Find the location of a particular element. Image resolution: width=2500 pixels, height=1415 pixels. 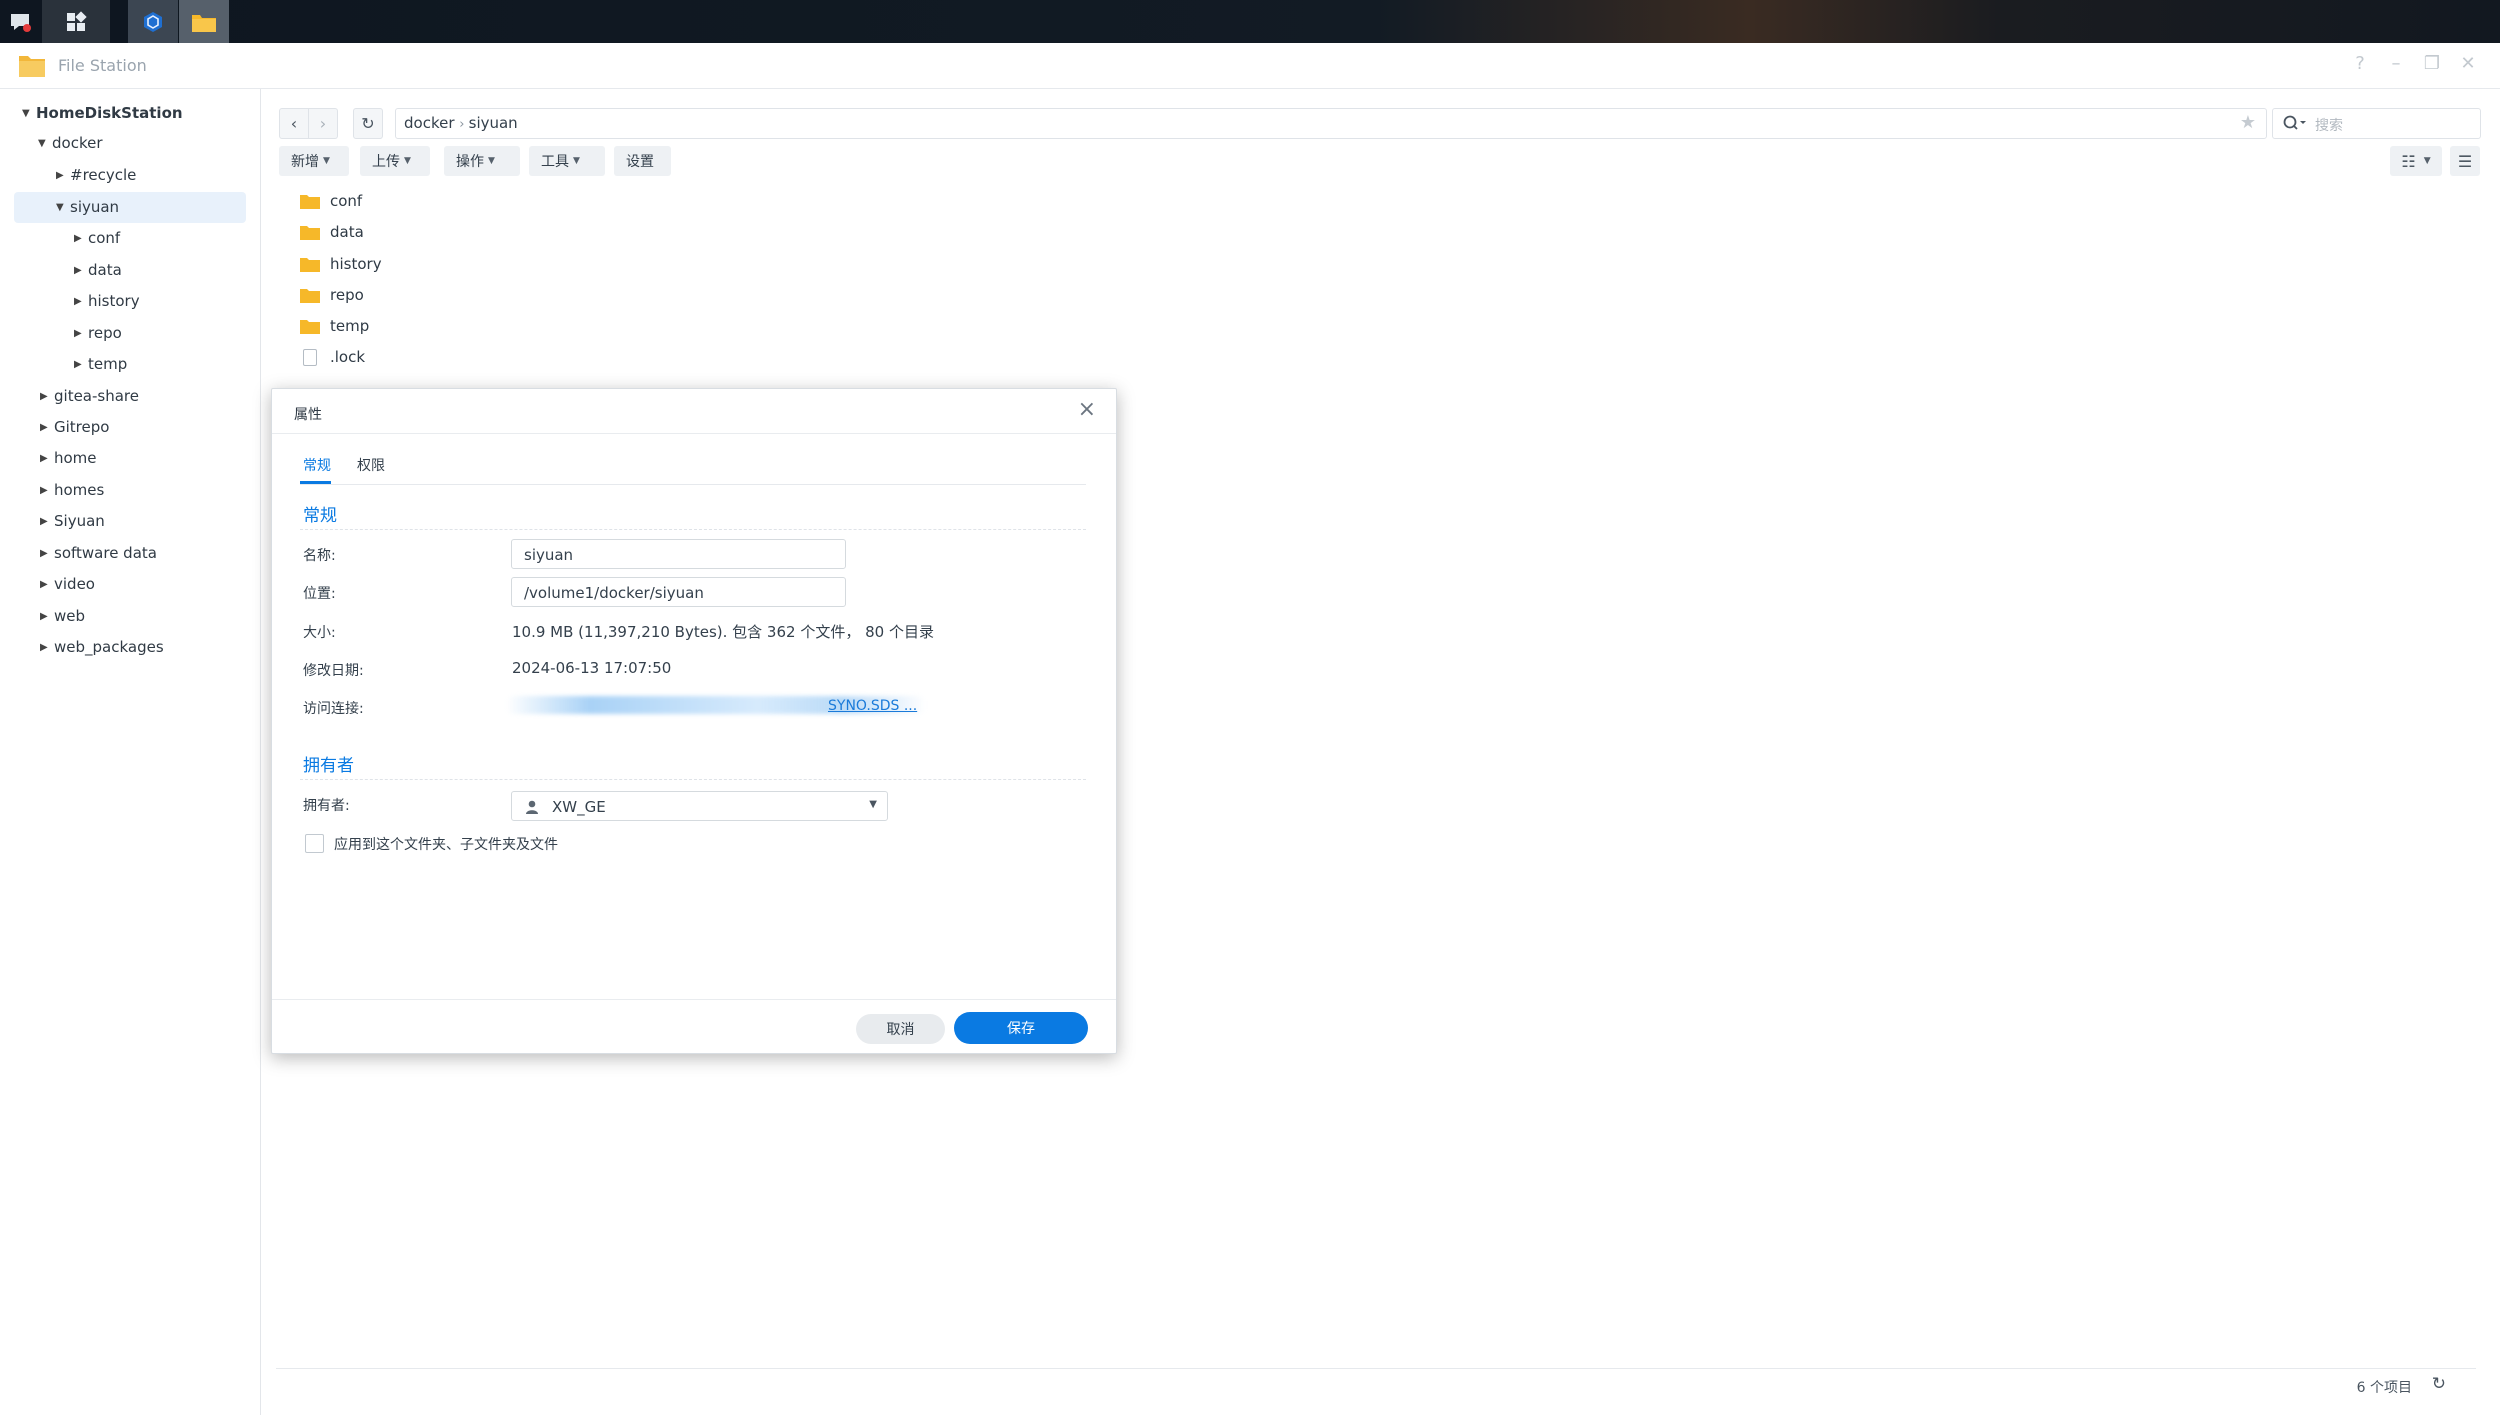

tree-item-video: ▶ video is located at coordinates (67, 584).